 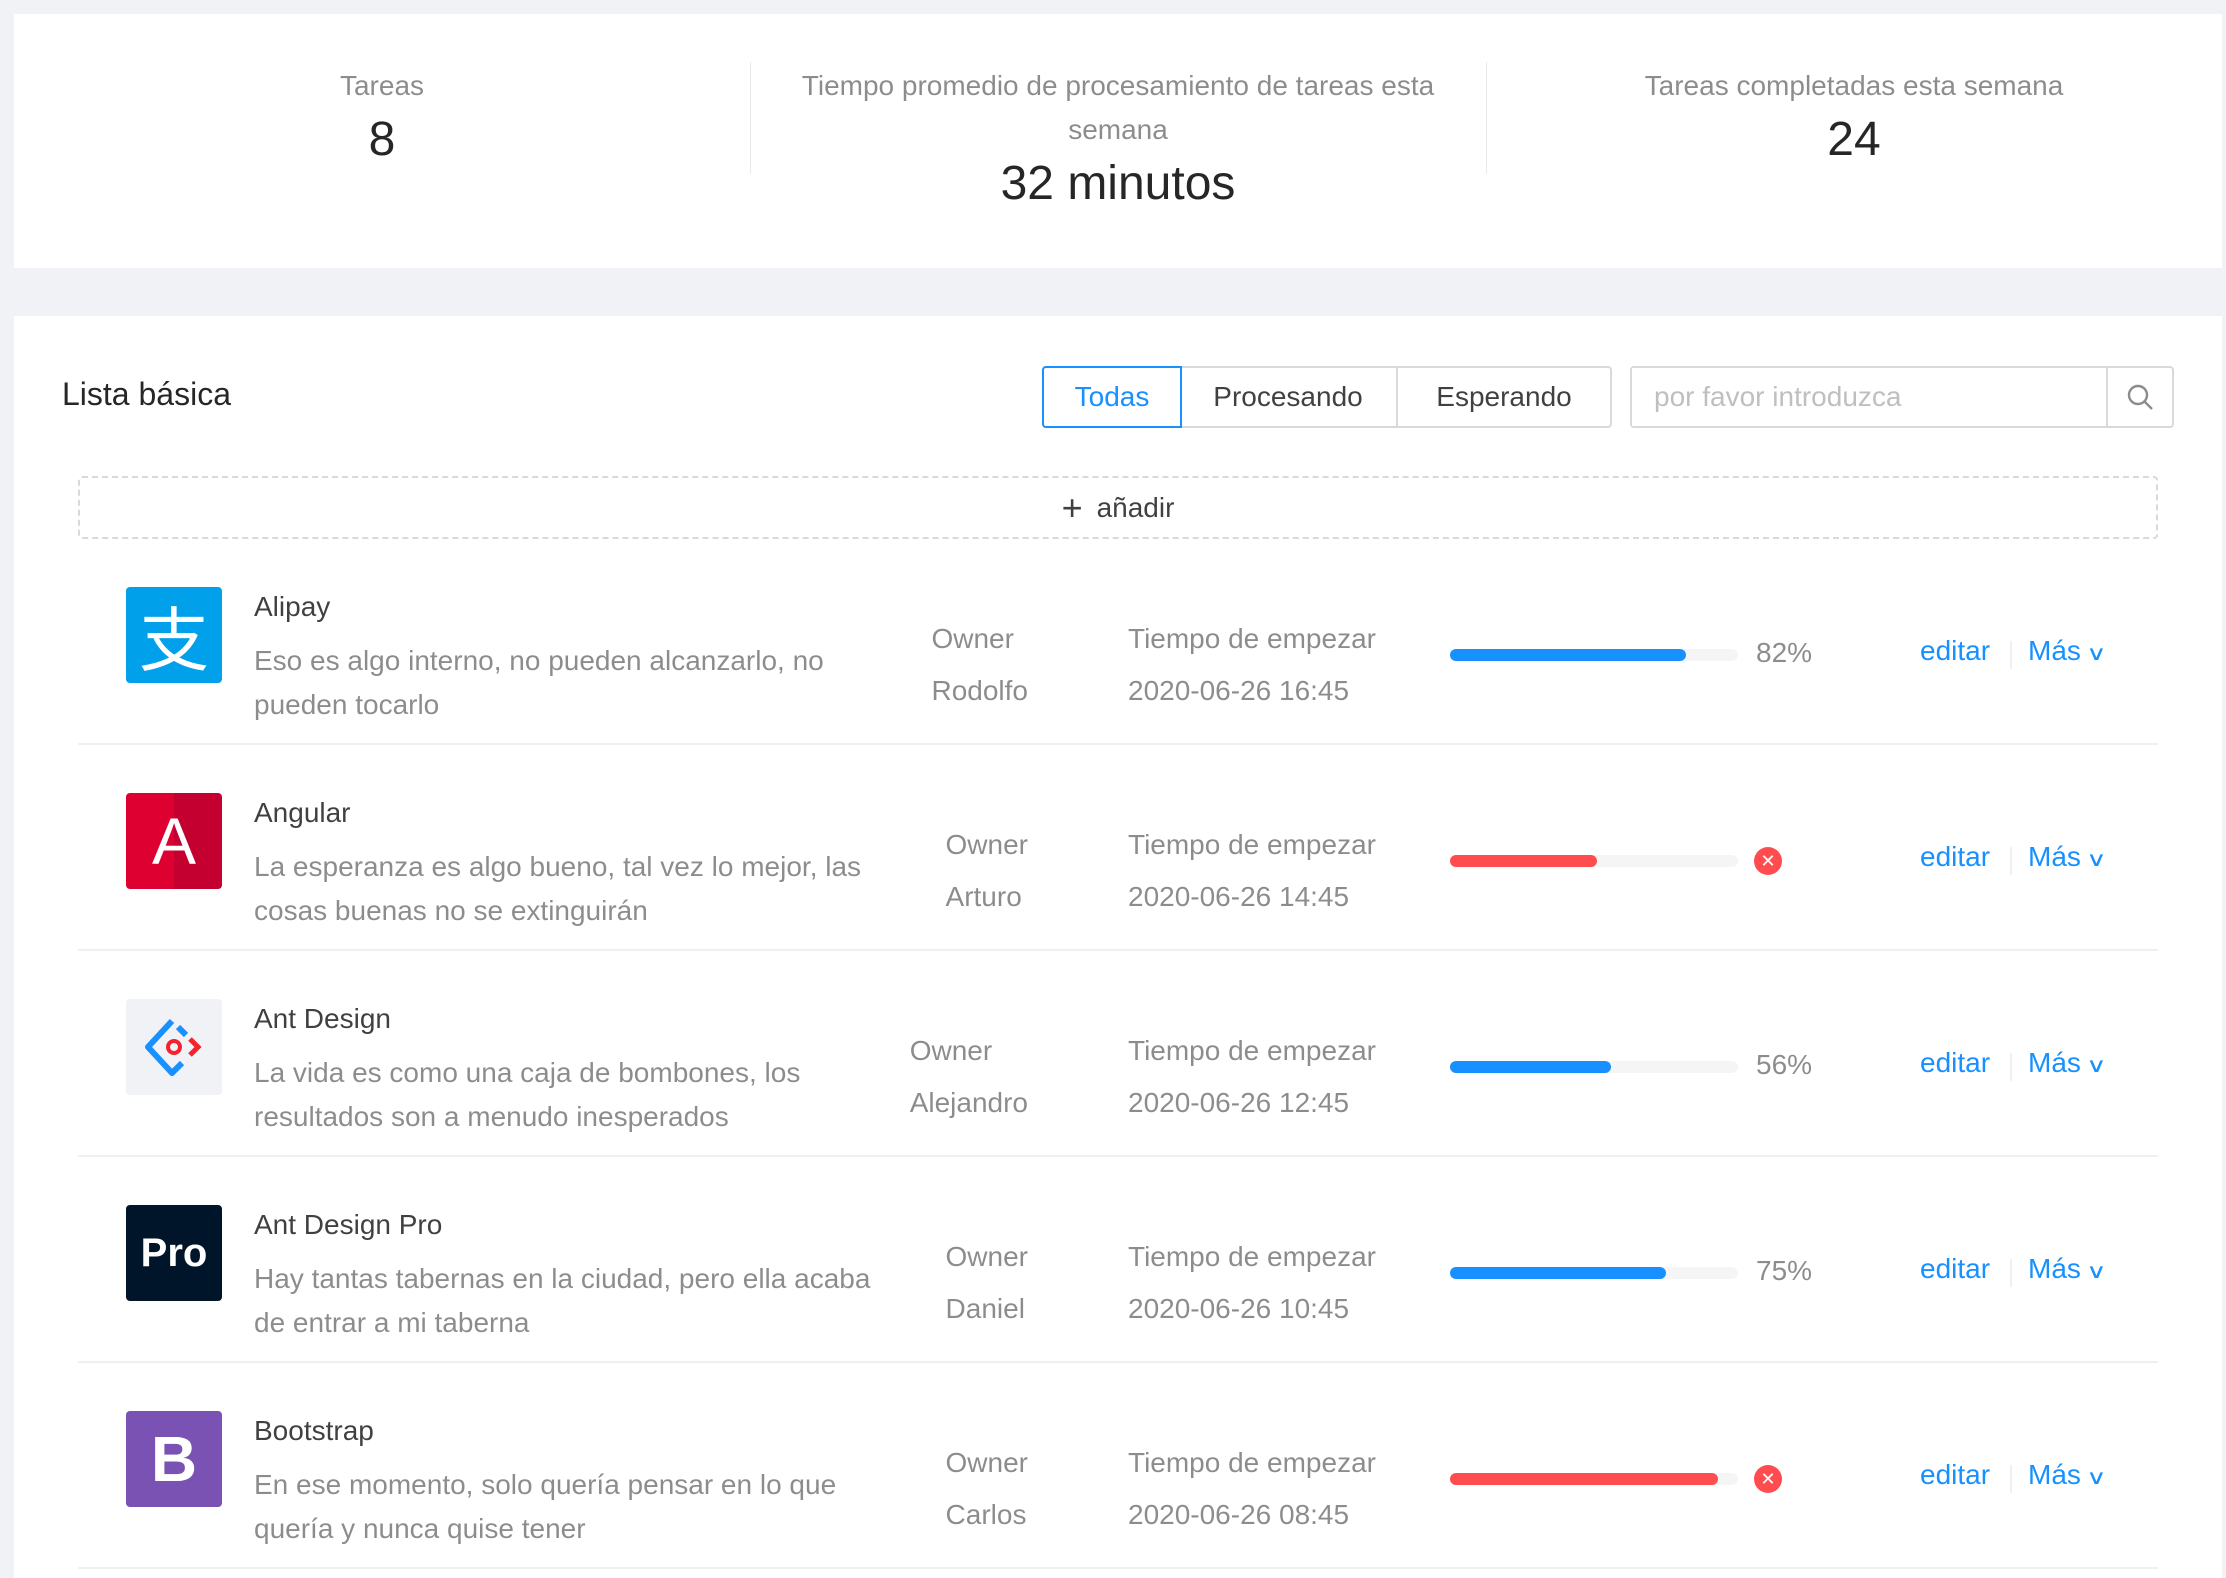 What do you see at coordinates (1239, 690) in the screenshot?
I see `time-value: 2020-06-26 16:45` at bounding box center [1239, 690].